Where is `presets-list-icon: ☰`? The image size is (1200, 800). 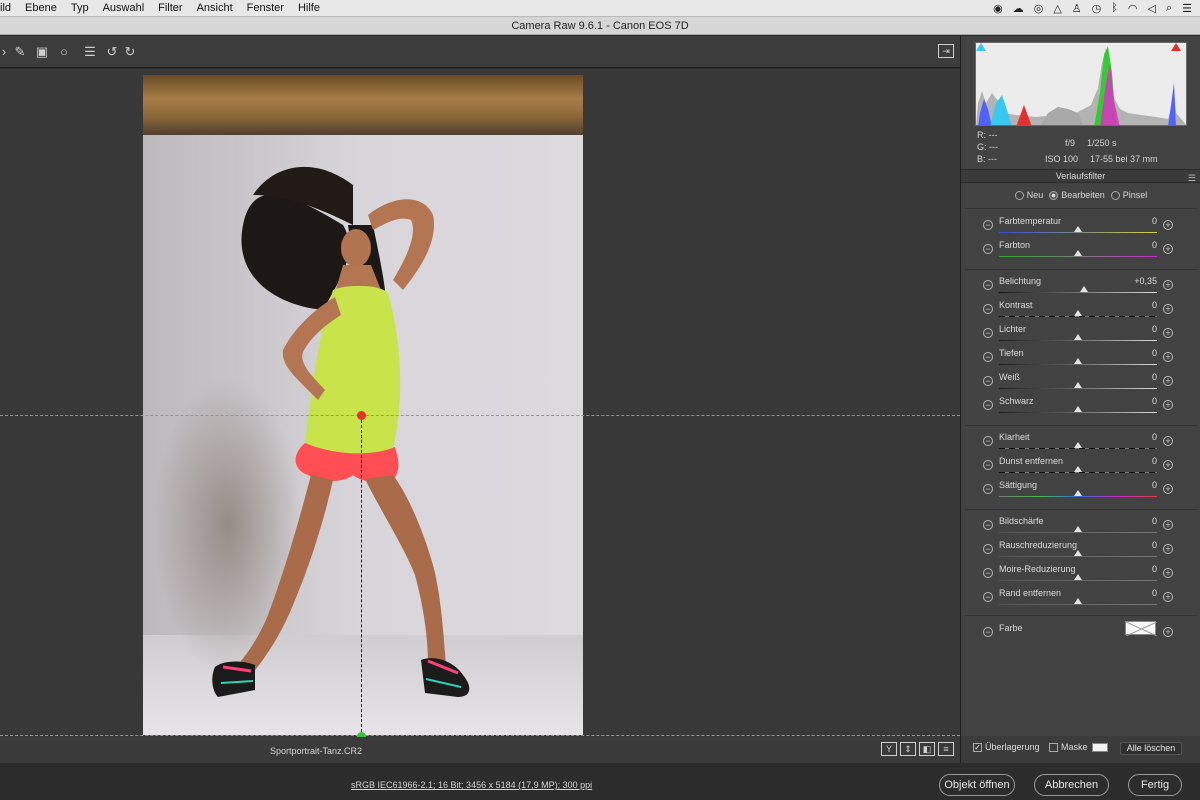 presets-list-icon: ☰ is located at coordinates (90, 52).